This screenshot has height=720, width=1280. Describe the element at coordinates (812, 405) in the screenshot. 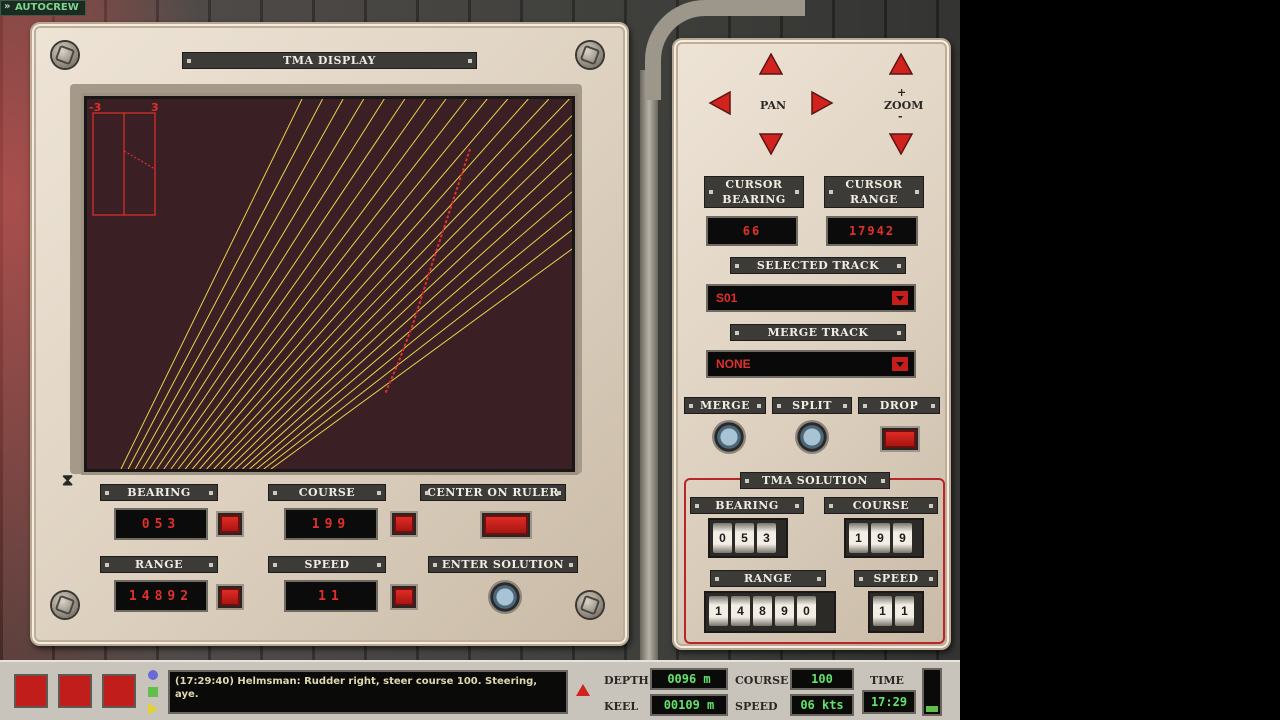

I see `split-label: SPLIT` at that location.